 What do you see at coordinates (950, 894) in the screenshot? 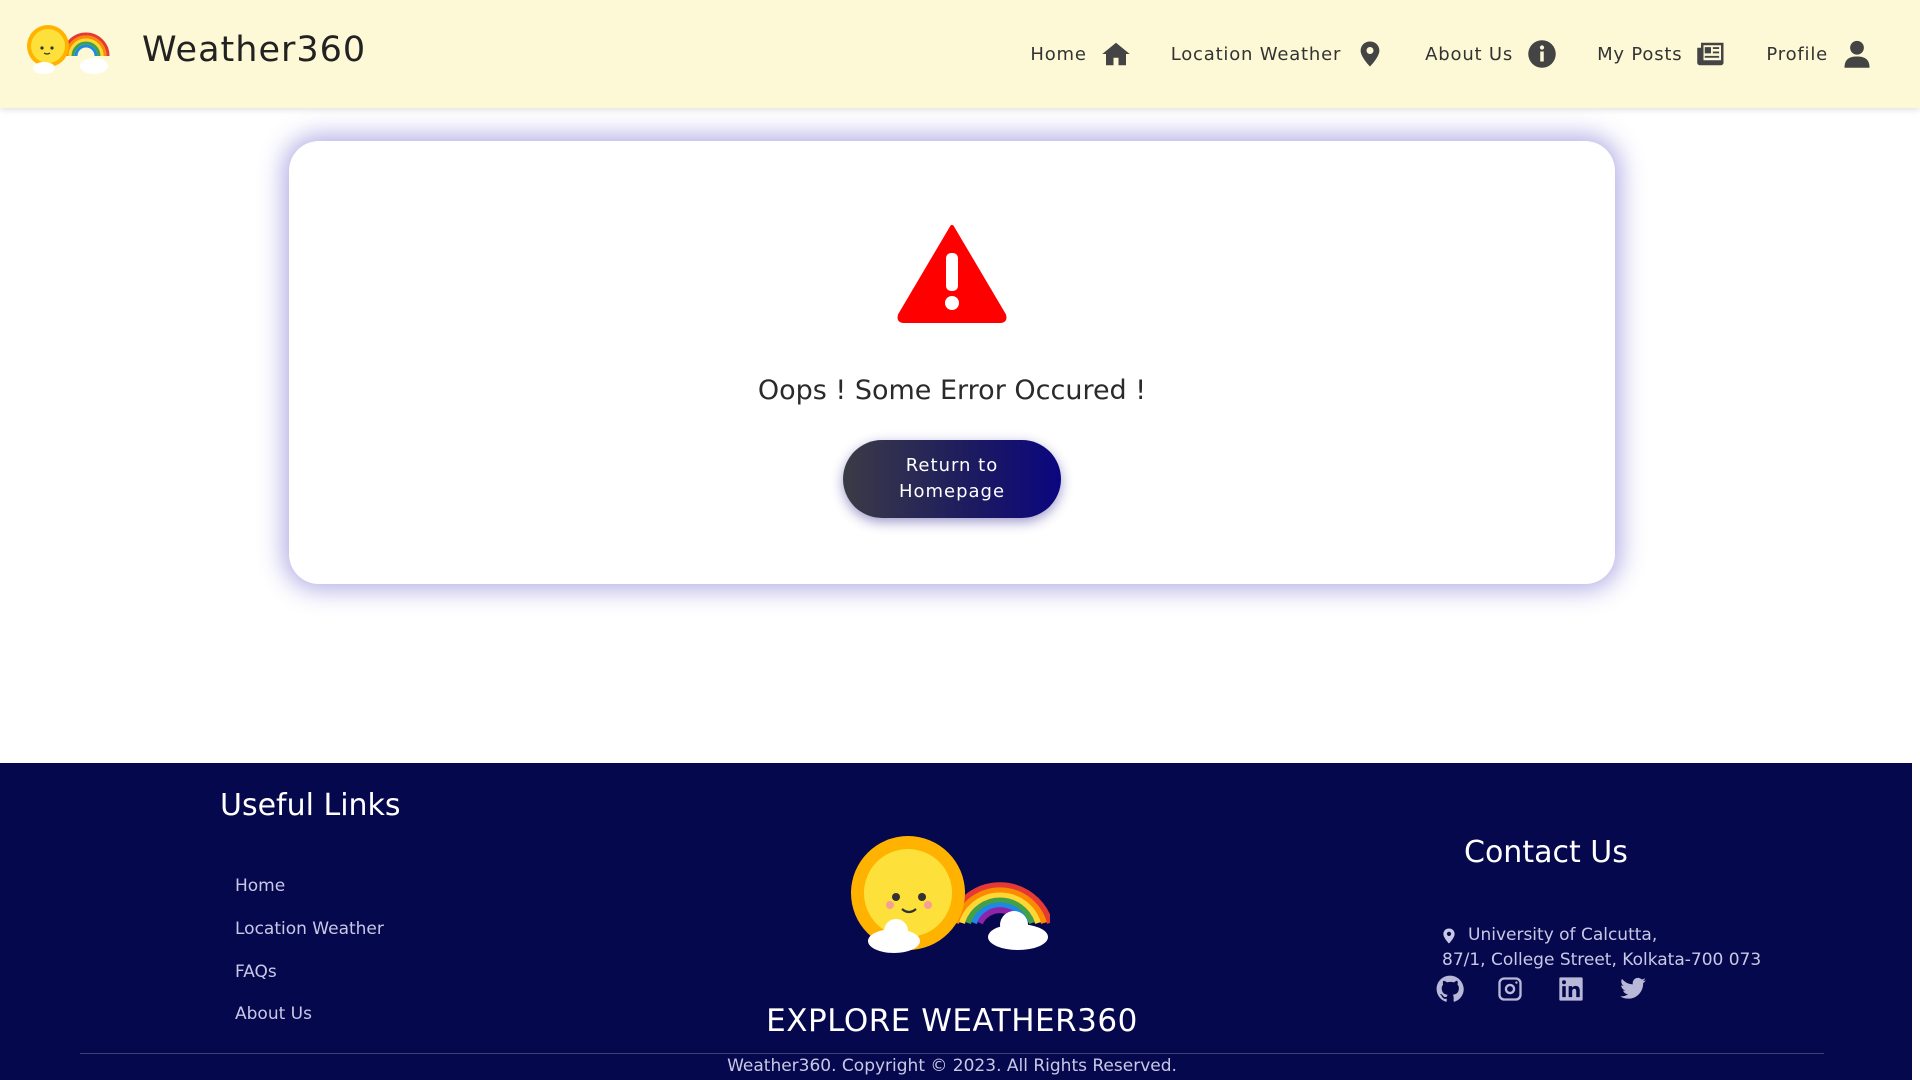
I see `footer-sun-rainbow-logo` at bounding box center [950, 894].